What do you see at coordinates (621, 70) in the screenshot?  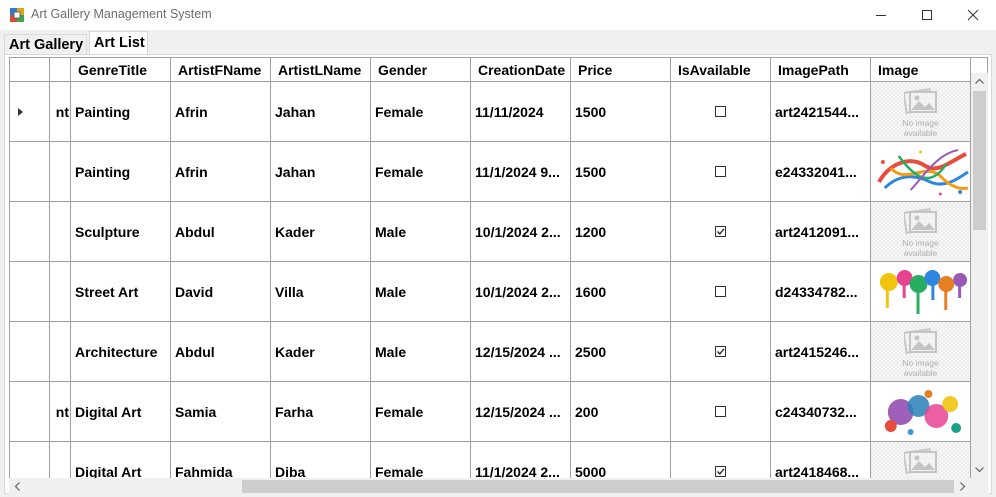 I see `column-header-price: Price` at bounding box center [621, 70].